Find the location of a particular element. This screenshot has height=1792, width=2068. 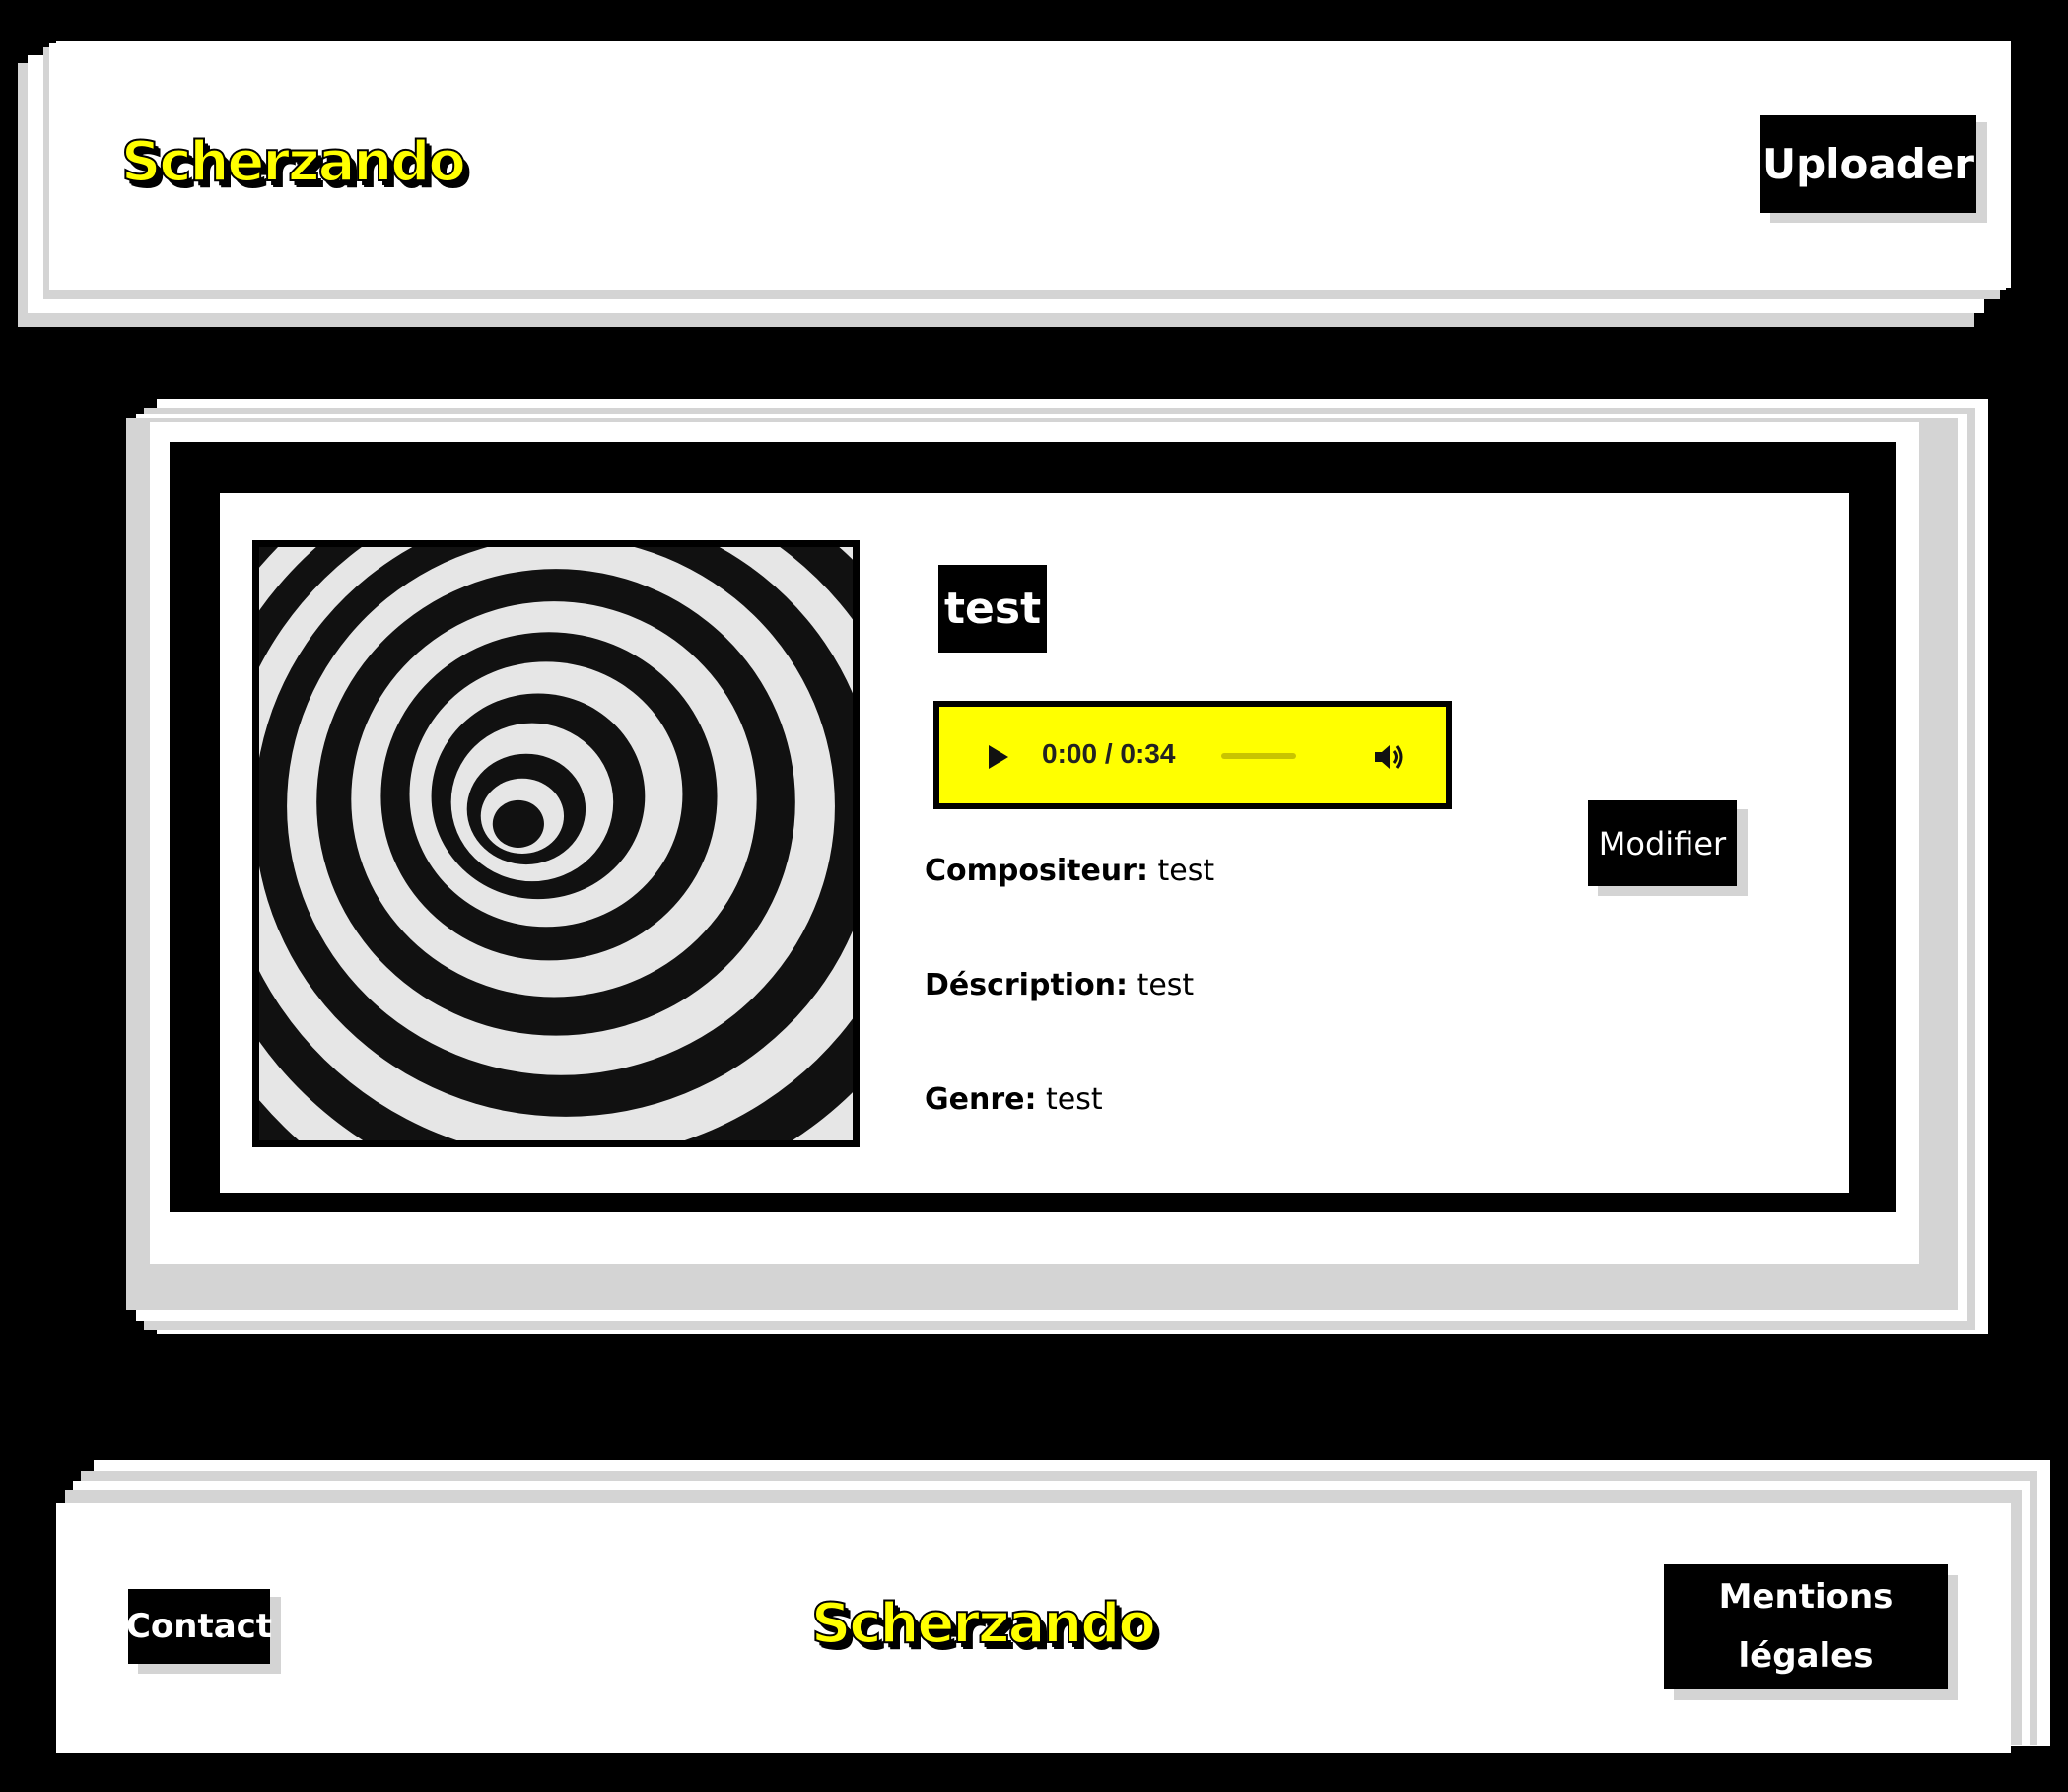

audio-player-controls: 0:00 / 0:34 is located at coordinates (1192, 755).